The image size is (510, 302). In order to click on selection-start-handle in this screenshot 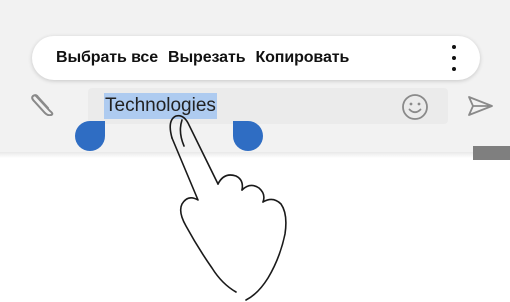, I will do `click(90, 136)`.